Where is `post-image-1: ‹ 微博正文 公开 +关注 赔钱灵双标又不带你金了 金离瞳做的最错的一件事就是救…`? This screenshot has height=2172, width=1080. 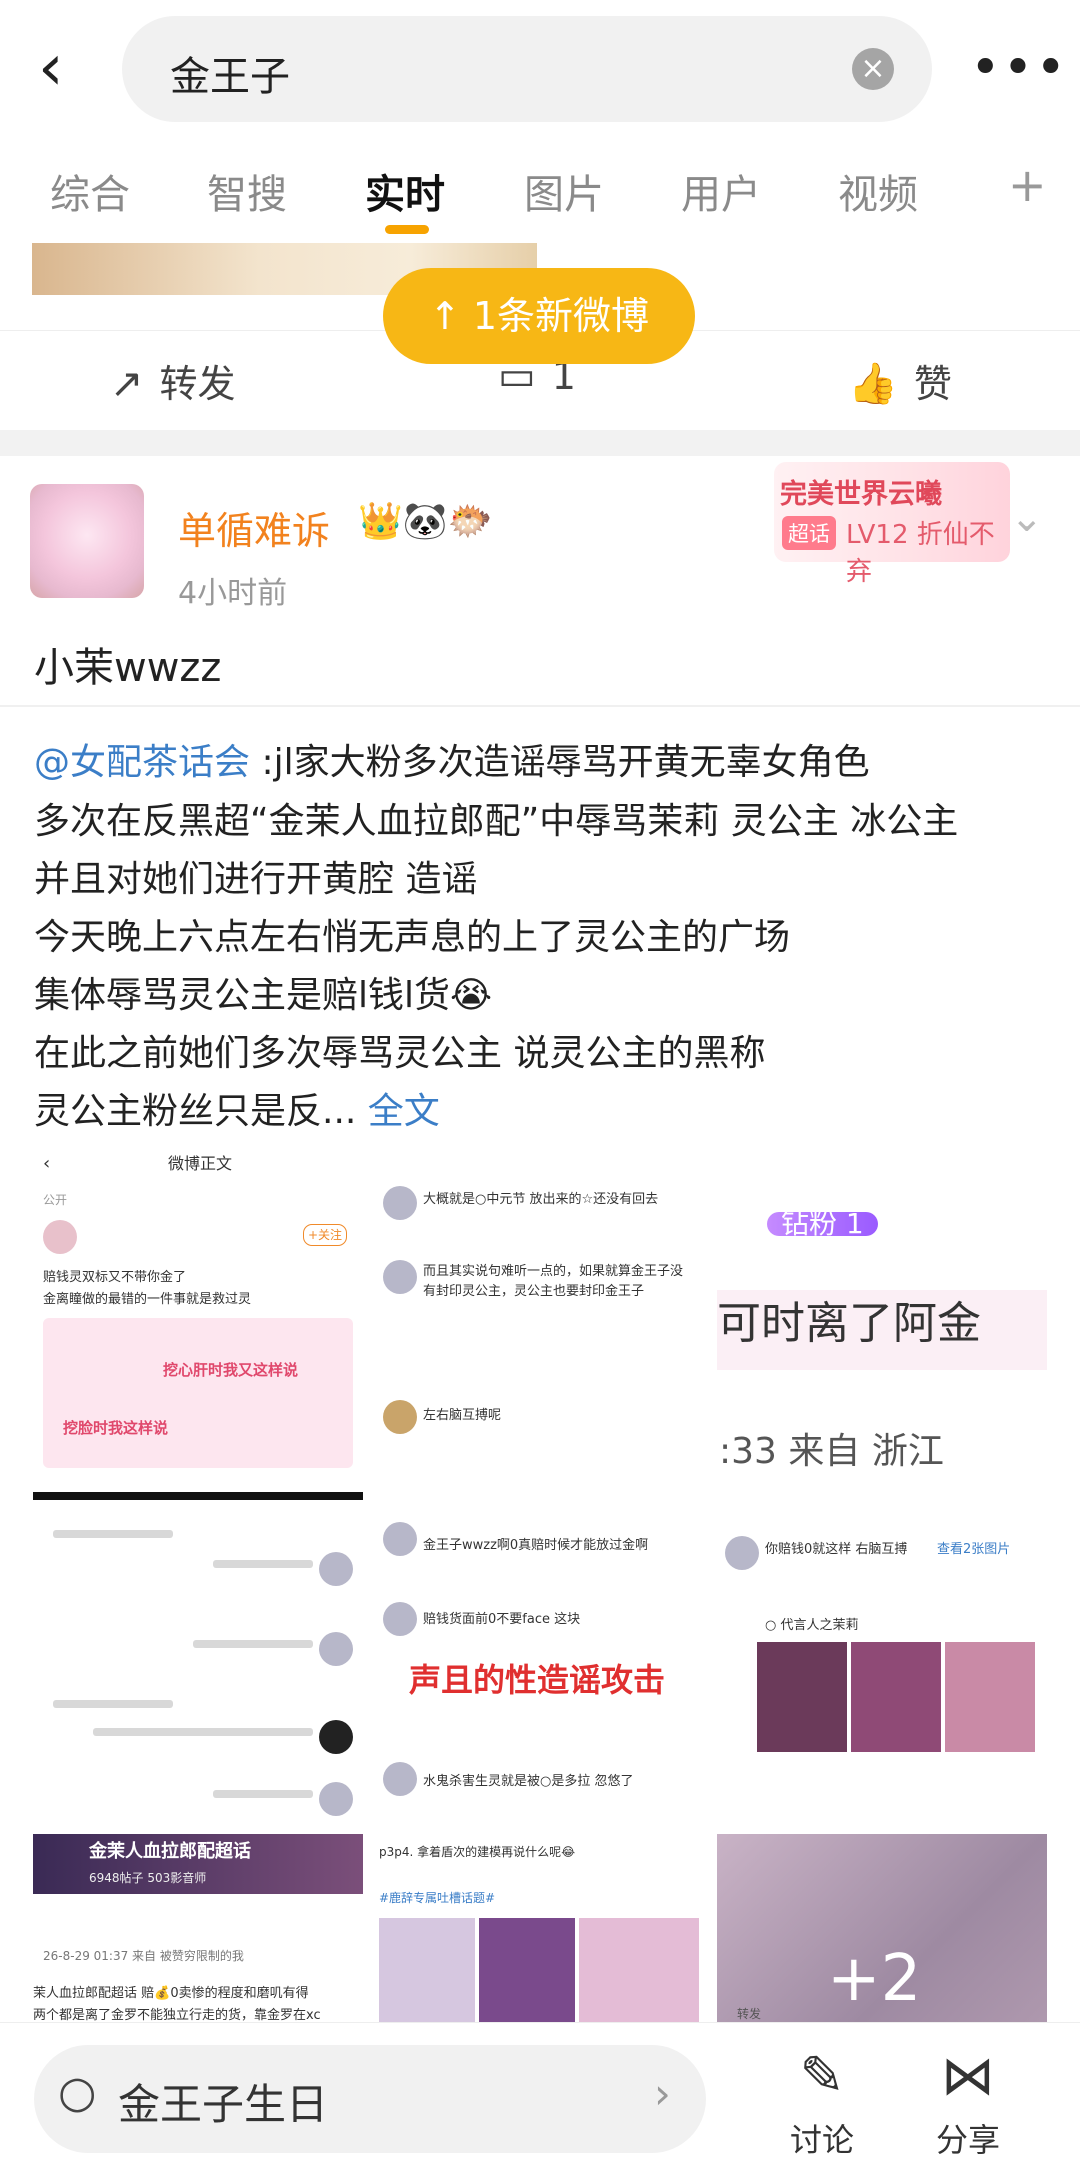
post-image-1: ‹ 微博正文 公开 +关注 赔钱灵双标又不带你金了 金离瞳做的最错的一件事就是救… is located at coordinates (198, 1315).